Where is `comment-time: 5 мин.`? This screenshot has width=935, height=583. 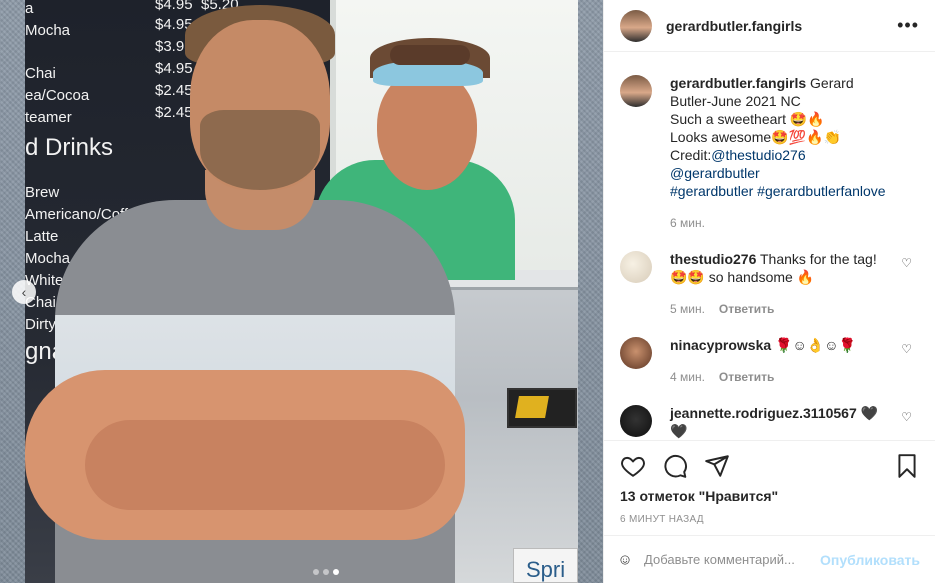
comment-time: 5 мин. is located at coordinates (687, 309).